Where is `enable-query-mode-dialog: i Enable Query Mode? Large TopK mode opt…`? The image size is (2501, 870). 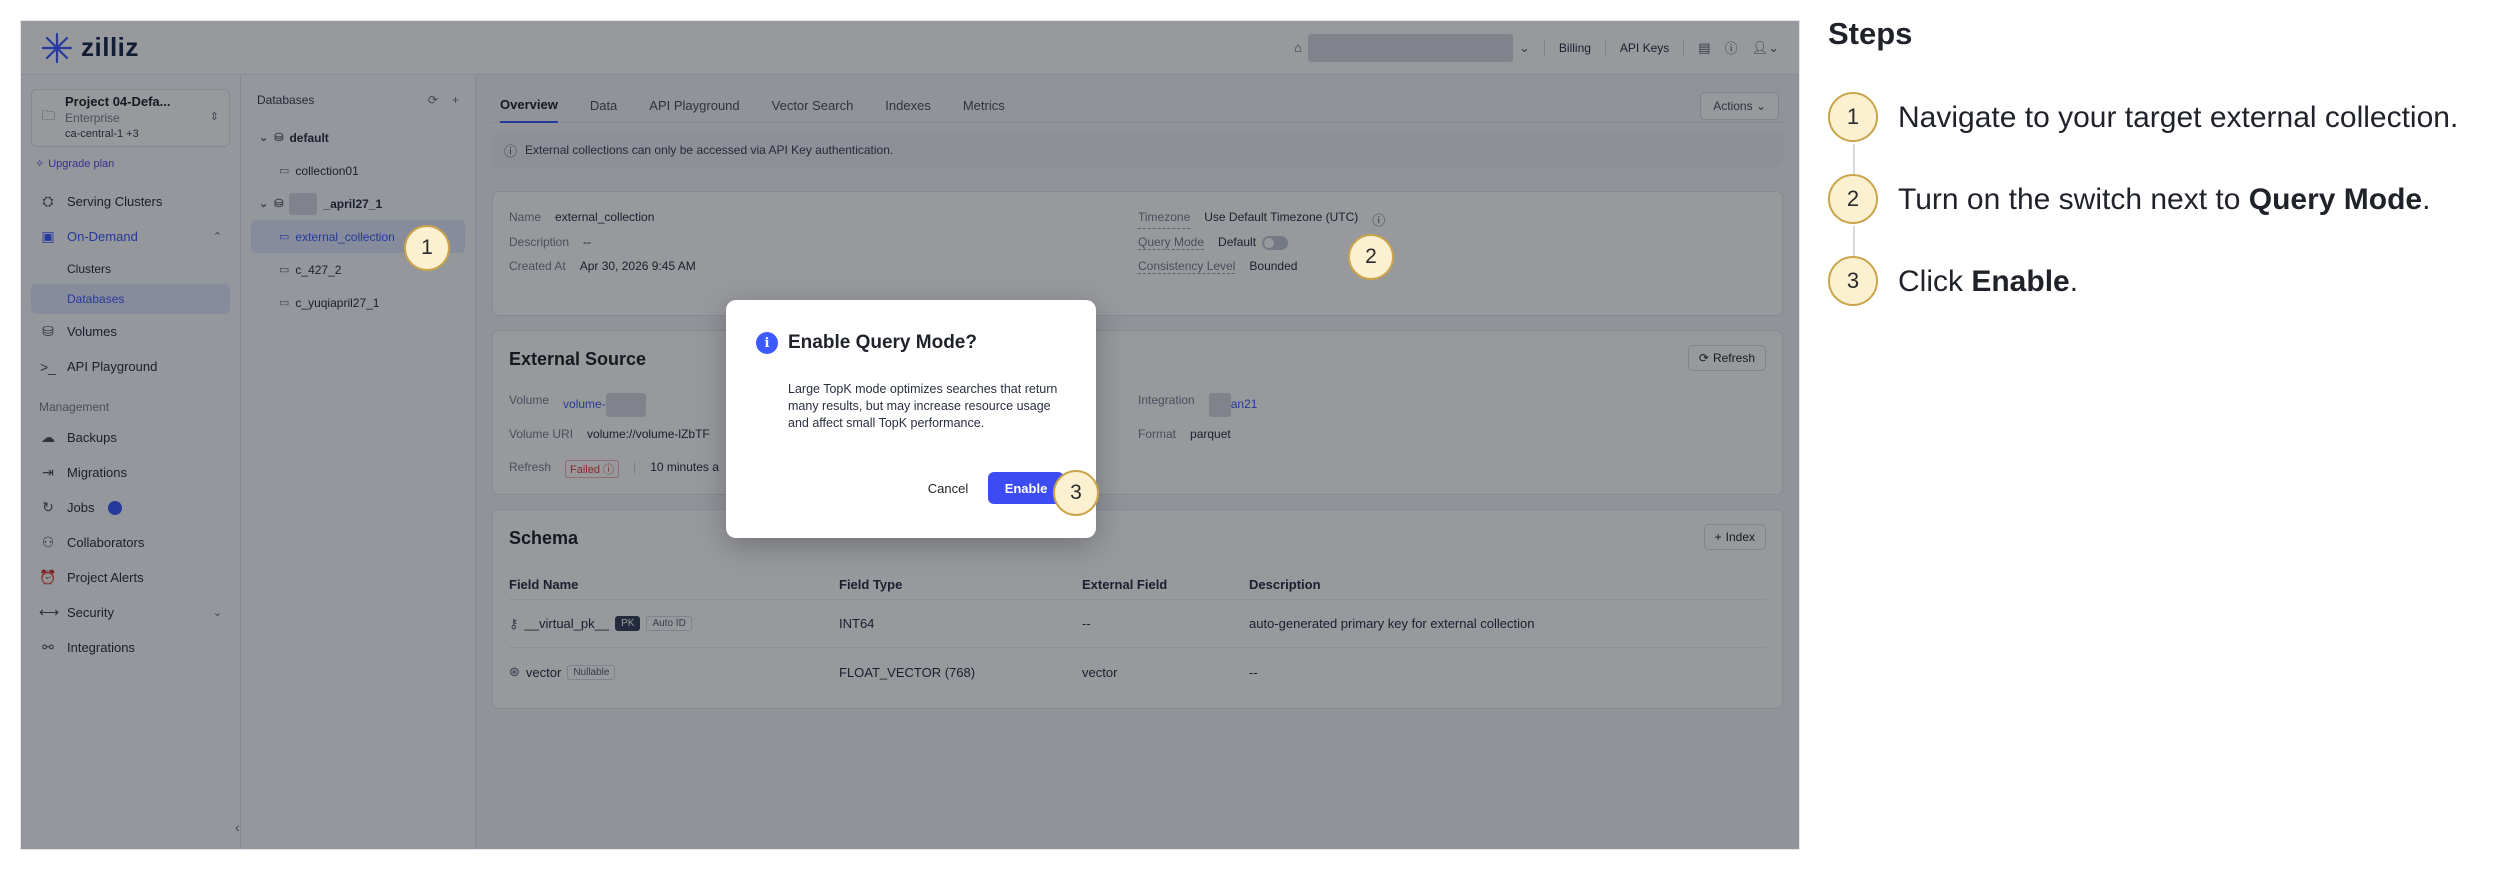
enable-query-mode-dialog: i Enable Query Mode? Large TopK mode opt… is located at coordinates (911, 419).